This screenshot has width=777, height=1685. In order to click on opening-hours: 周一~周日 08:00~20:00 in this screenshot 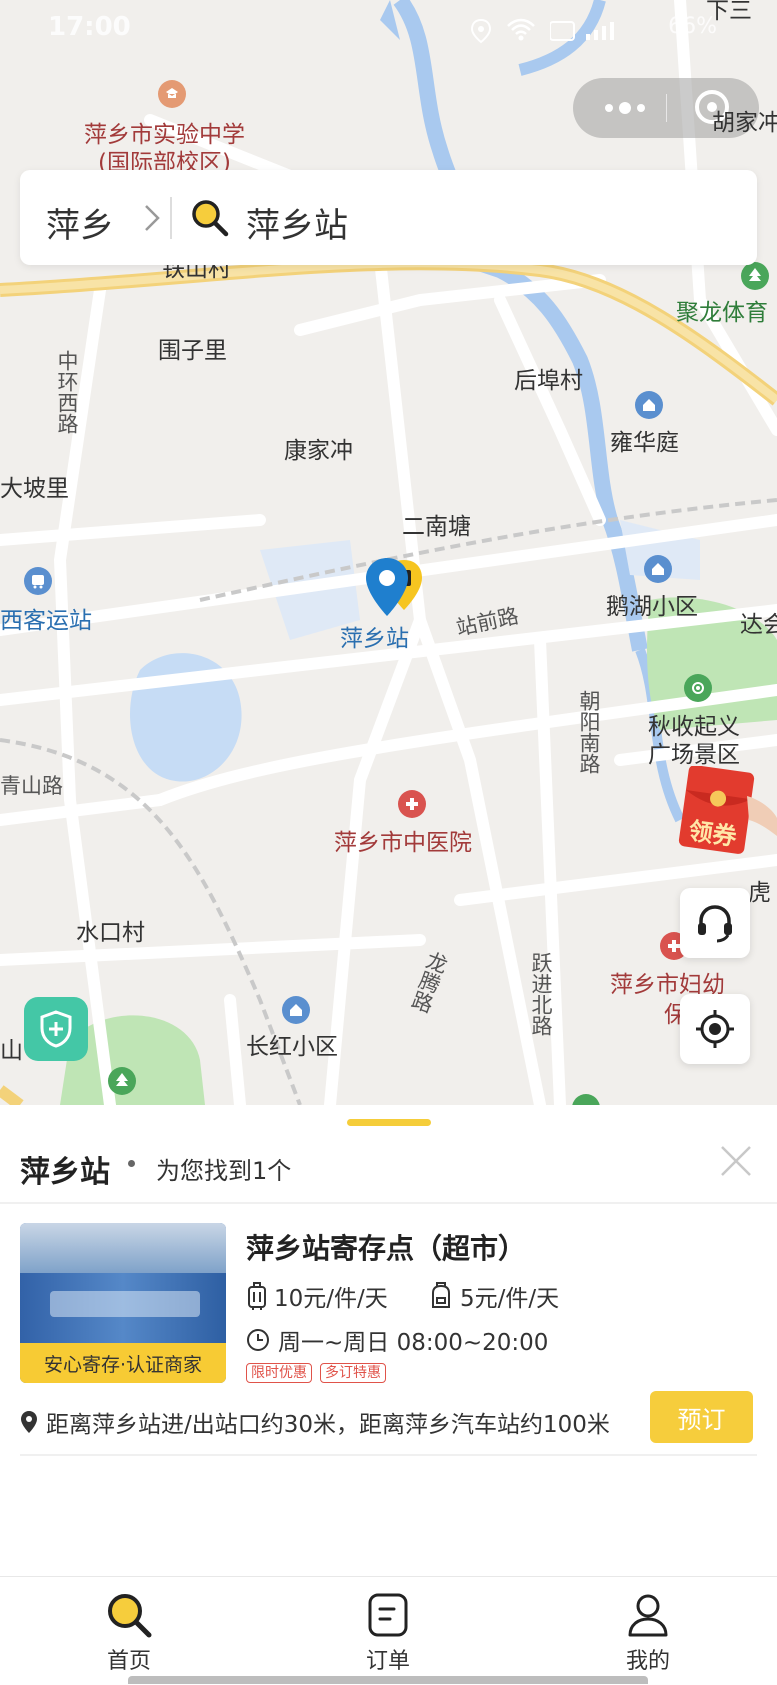, I will do `click(397, 1340)`.